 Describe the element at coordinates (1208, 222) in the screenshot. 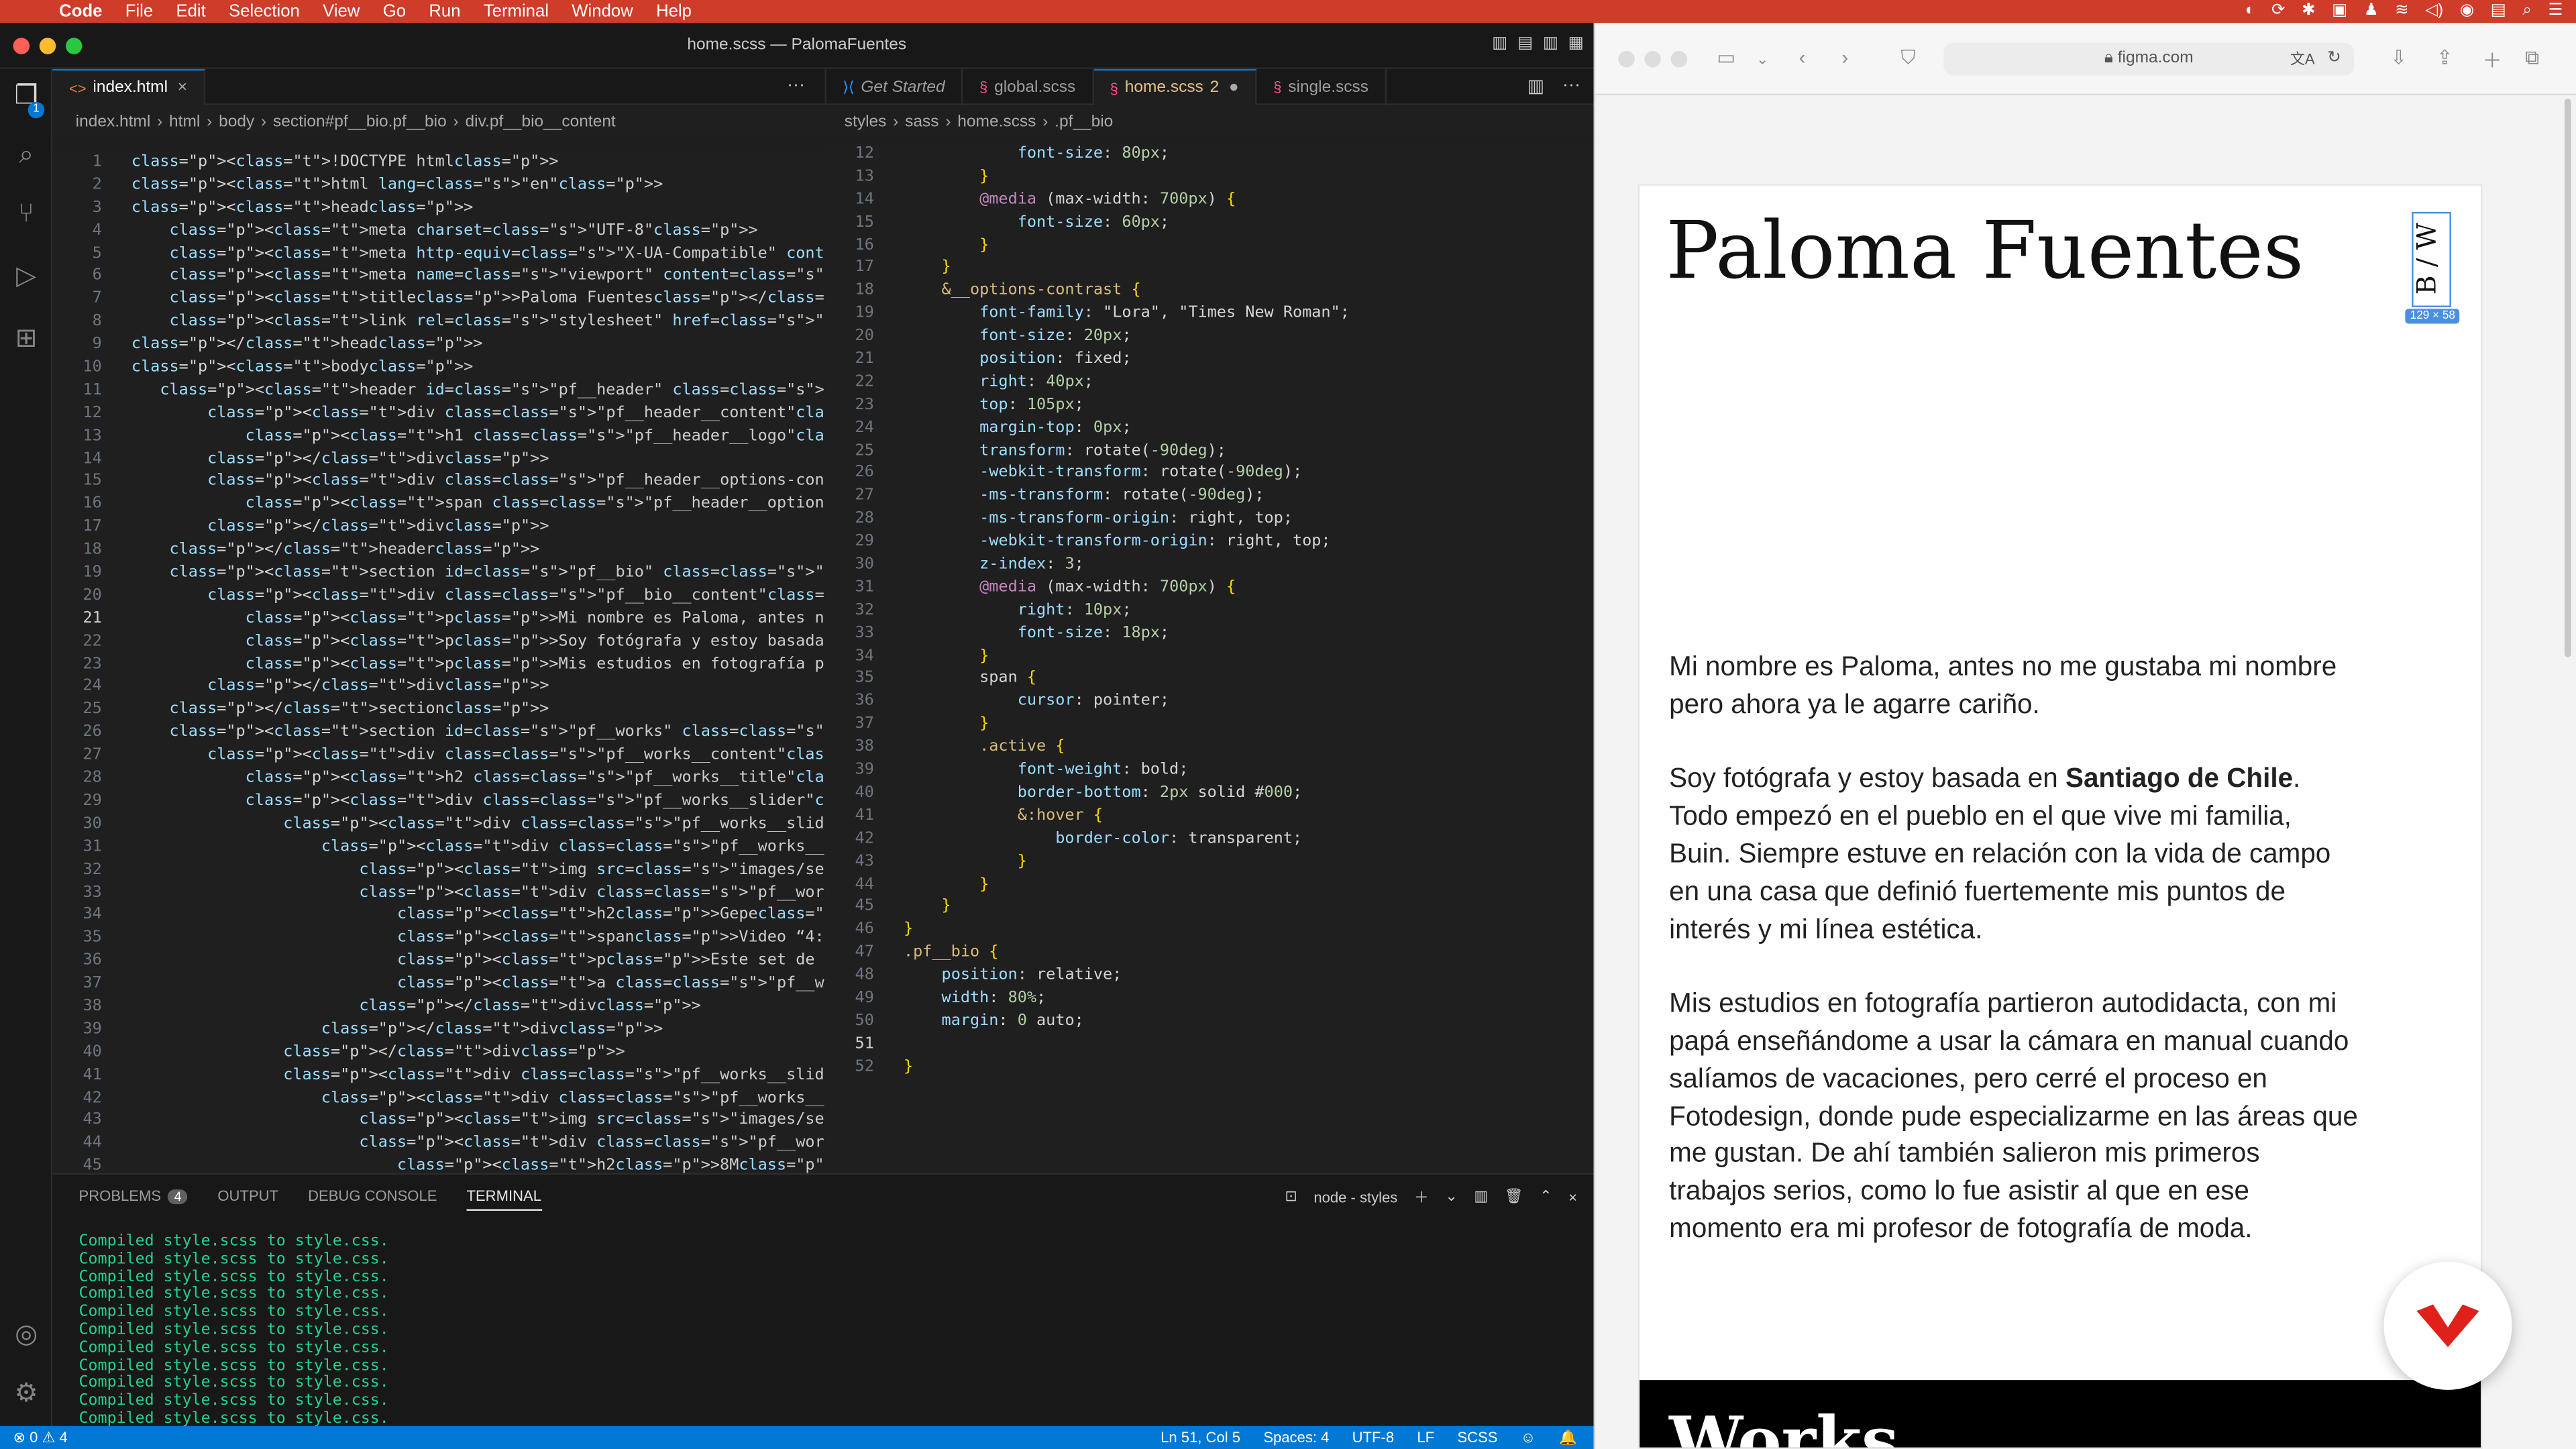

I see `code-line: 15 font-size: 60px;` at that location.